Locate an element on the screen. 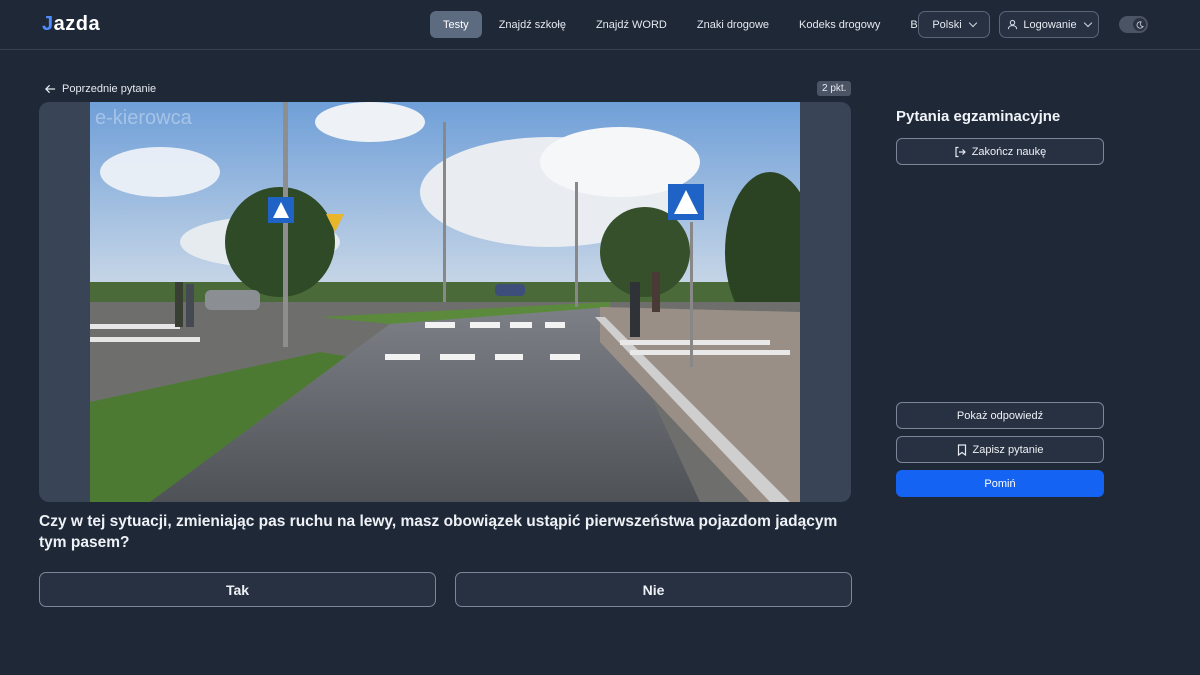 This screenshot has height=675, width=1200. bookmark-icon is located at coordinates (961, 449).